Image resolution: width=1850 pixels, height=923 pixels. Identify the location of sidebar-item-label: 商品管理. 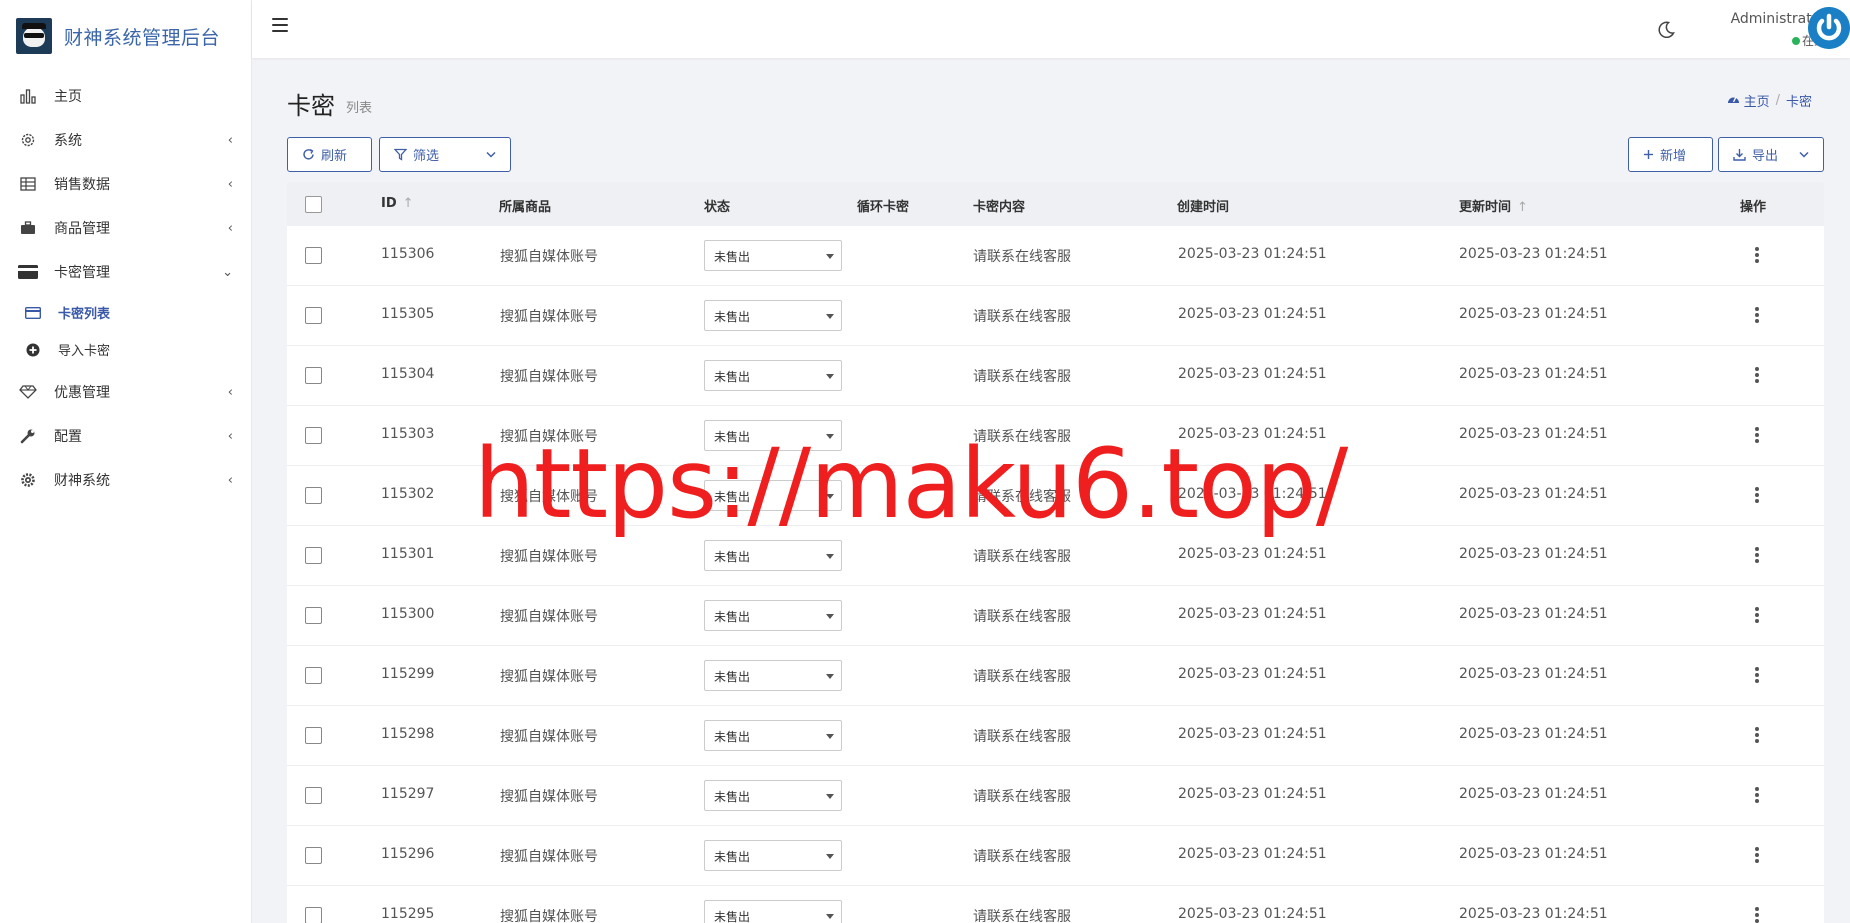
(82, 229).